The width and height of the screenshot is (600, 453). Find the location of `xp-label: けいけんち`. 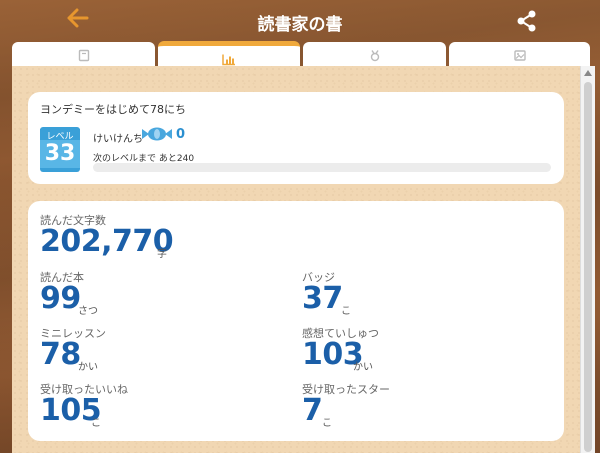

xp-label: けいけんち is located at coordinates (118, 139).